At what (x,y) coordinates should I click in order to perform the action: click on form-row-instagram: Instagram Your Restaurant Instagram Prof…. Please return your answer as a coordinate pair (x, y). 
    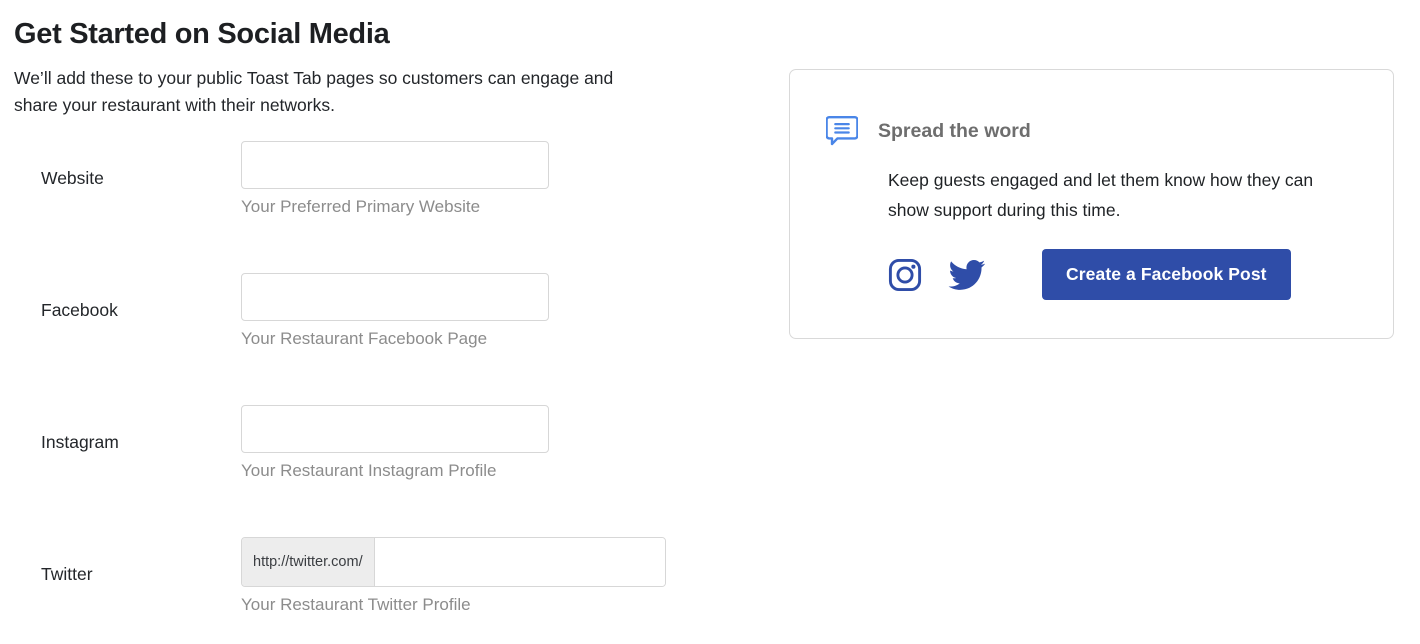
    Looking at the image, I should click on (364, 471).